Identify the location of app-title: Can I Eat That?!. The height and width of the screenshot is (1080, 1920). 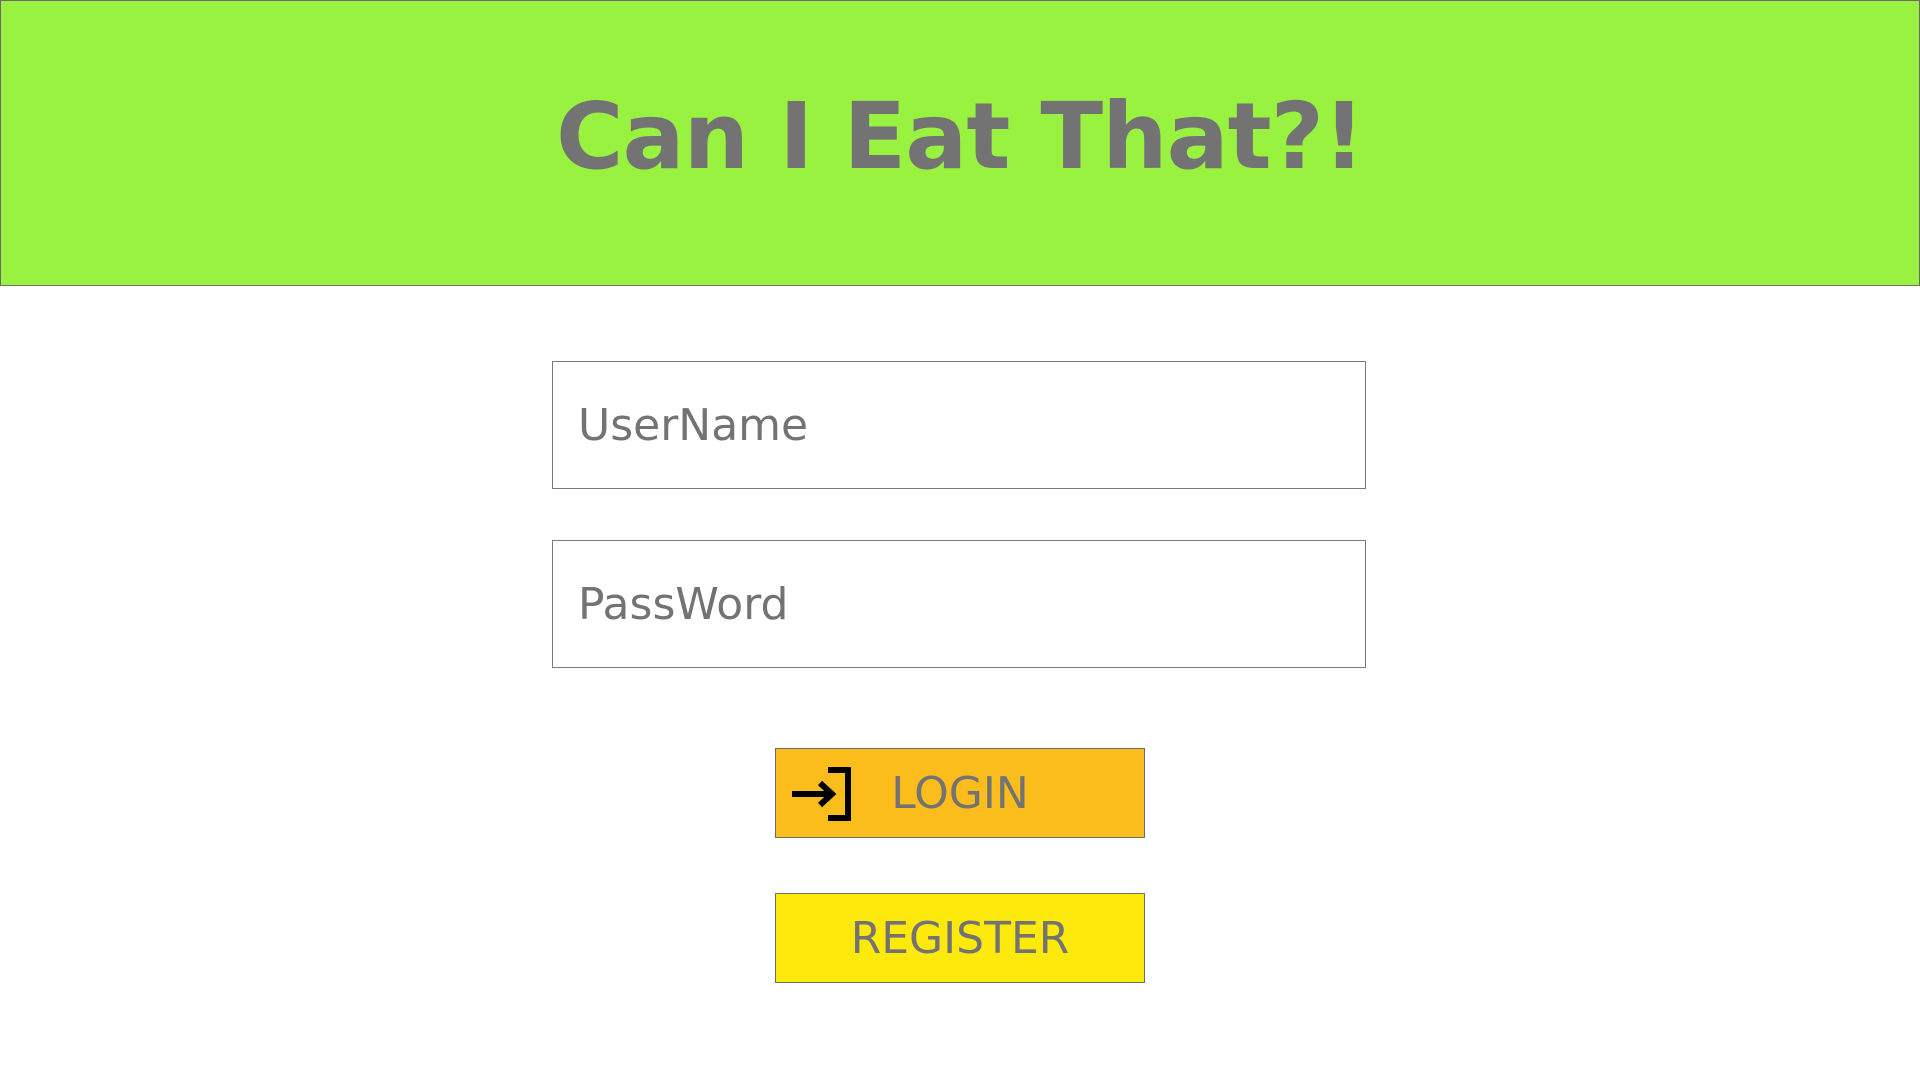
(960, 136).